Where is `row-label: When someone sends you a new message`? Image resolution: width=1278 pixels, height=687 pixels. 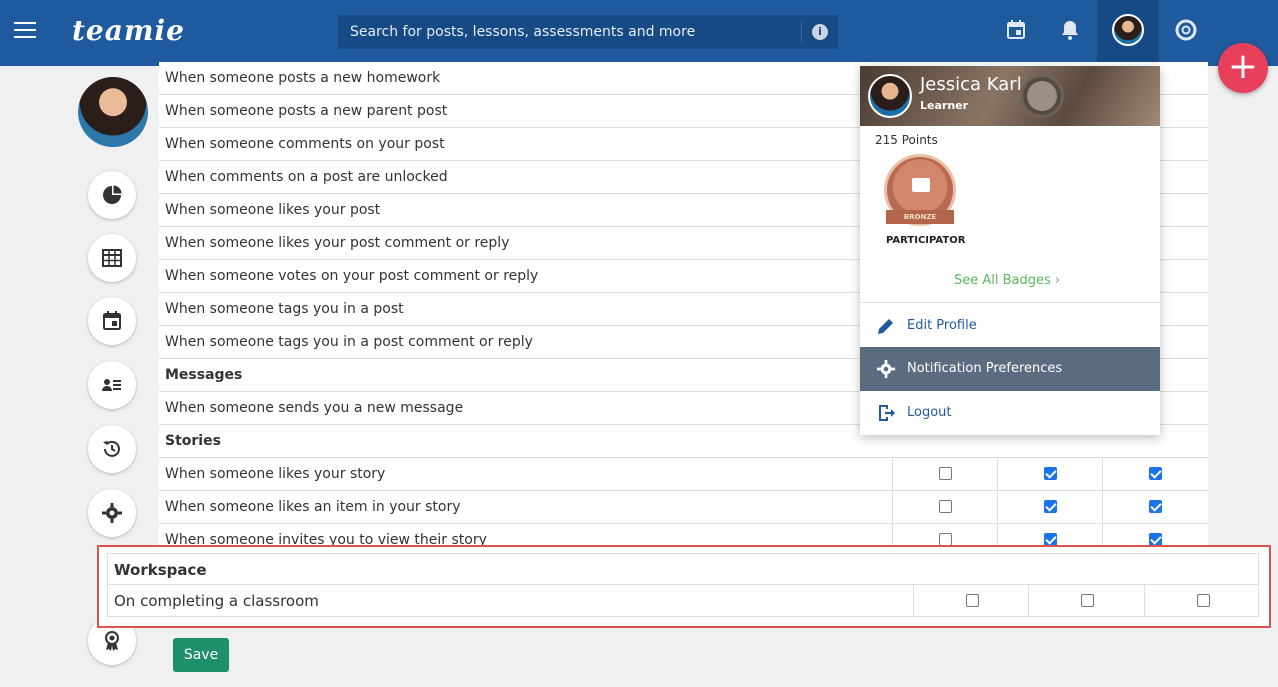 row-label: When someone sends you a new message is located at coordinates (314, 408).